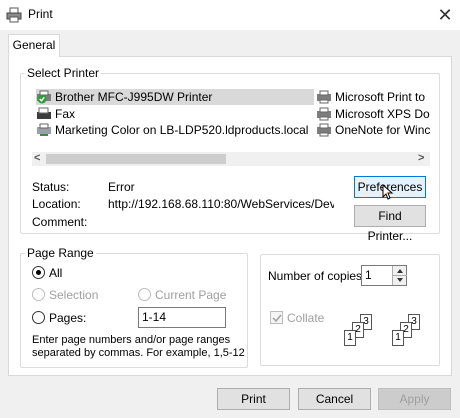 Image resolution: width=460 pixels, height=418 pixels. Describe the element at coordinates (38, 317) in the screenshot. I see `radio-pages` at that location.